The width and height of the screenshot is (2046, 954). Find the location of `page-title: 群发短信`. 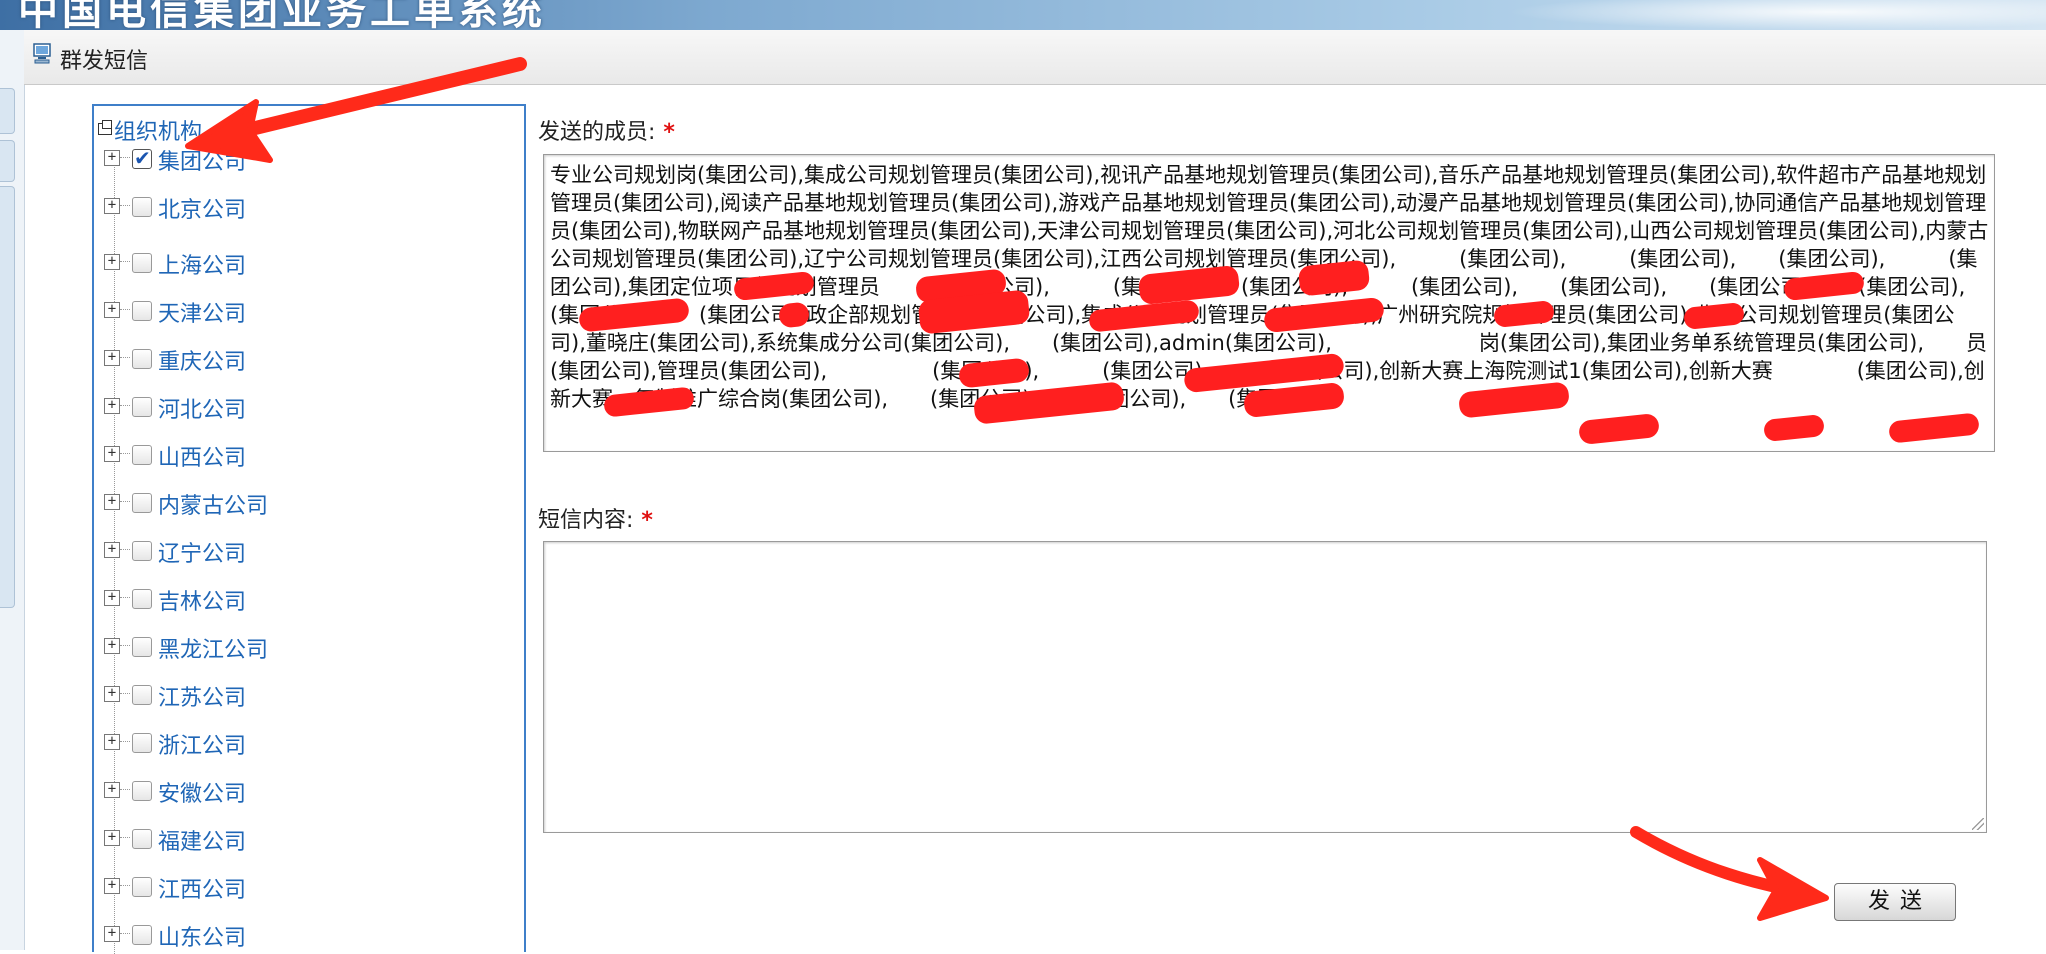

page-title: 群发短信 is located at coordinates (104, 61).